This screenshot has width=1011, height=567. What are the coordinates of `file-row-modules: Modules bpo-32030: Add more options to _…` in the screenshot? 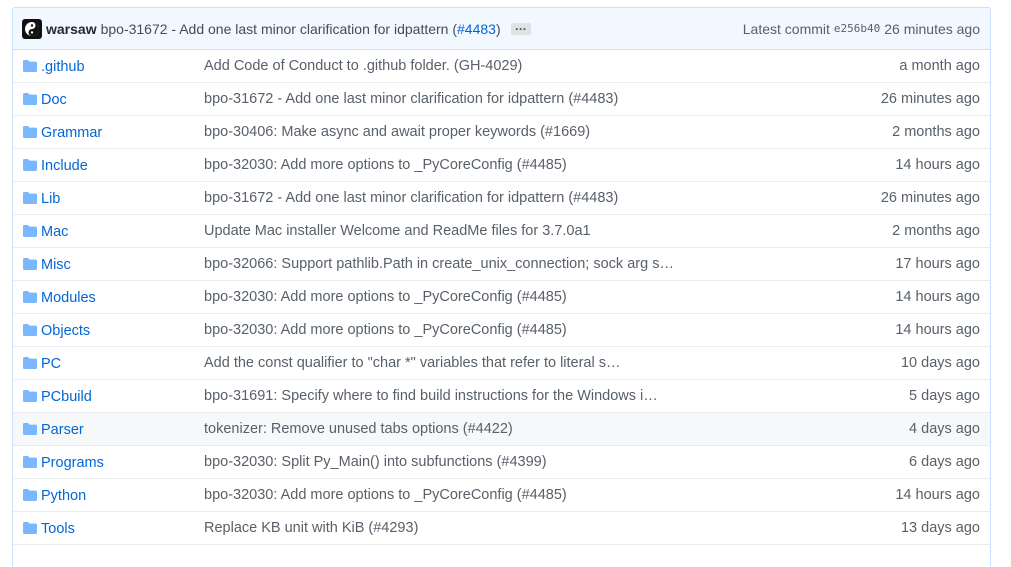 It's located at (501, 297).